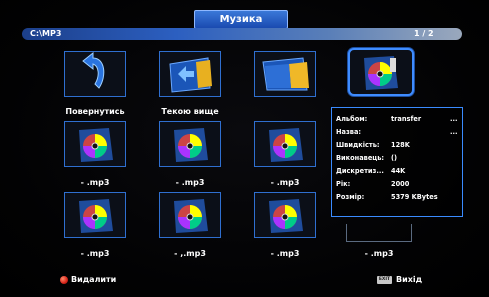 The height and width of the screenshot is (297, 489). I want to click on info-key-bitrate: Швидкість:, so click(358, 145).